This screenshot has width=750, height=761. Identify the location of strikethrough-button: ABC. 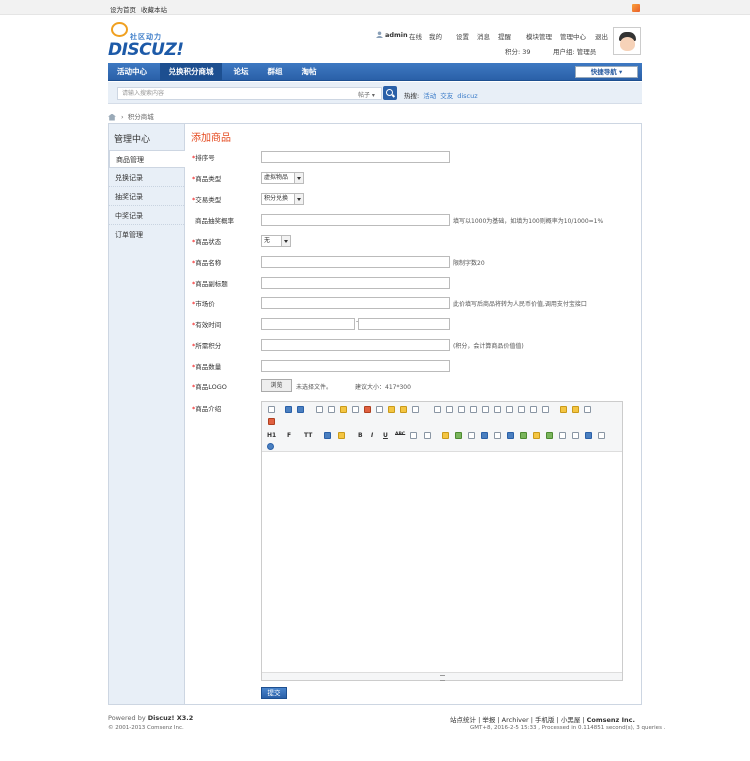
(400, 434).